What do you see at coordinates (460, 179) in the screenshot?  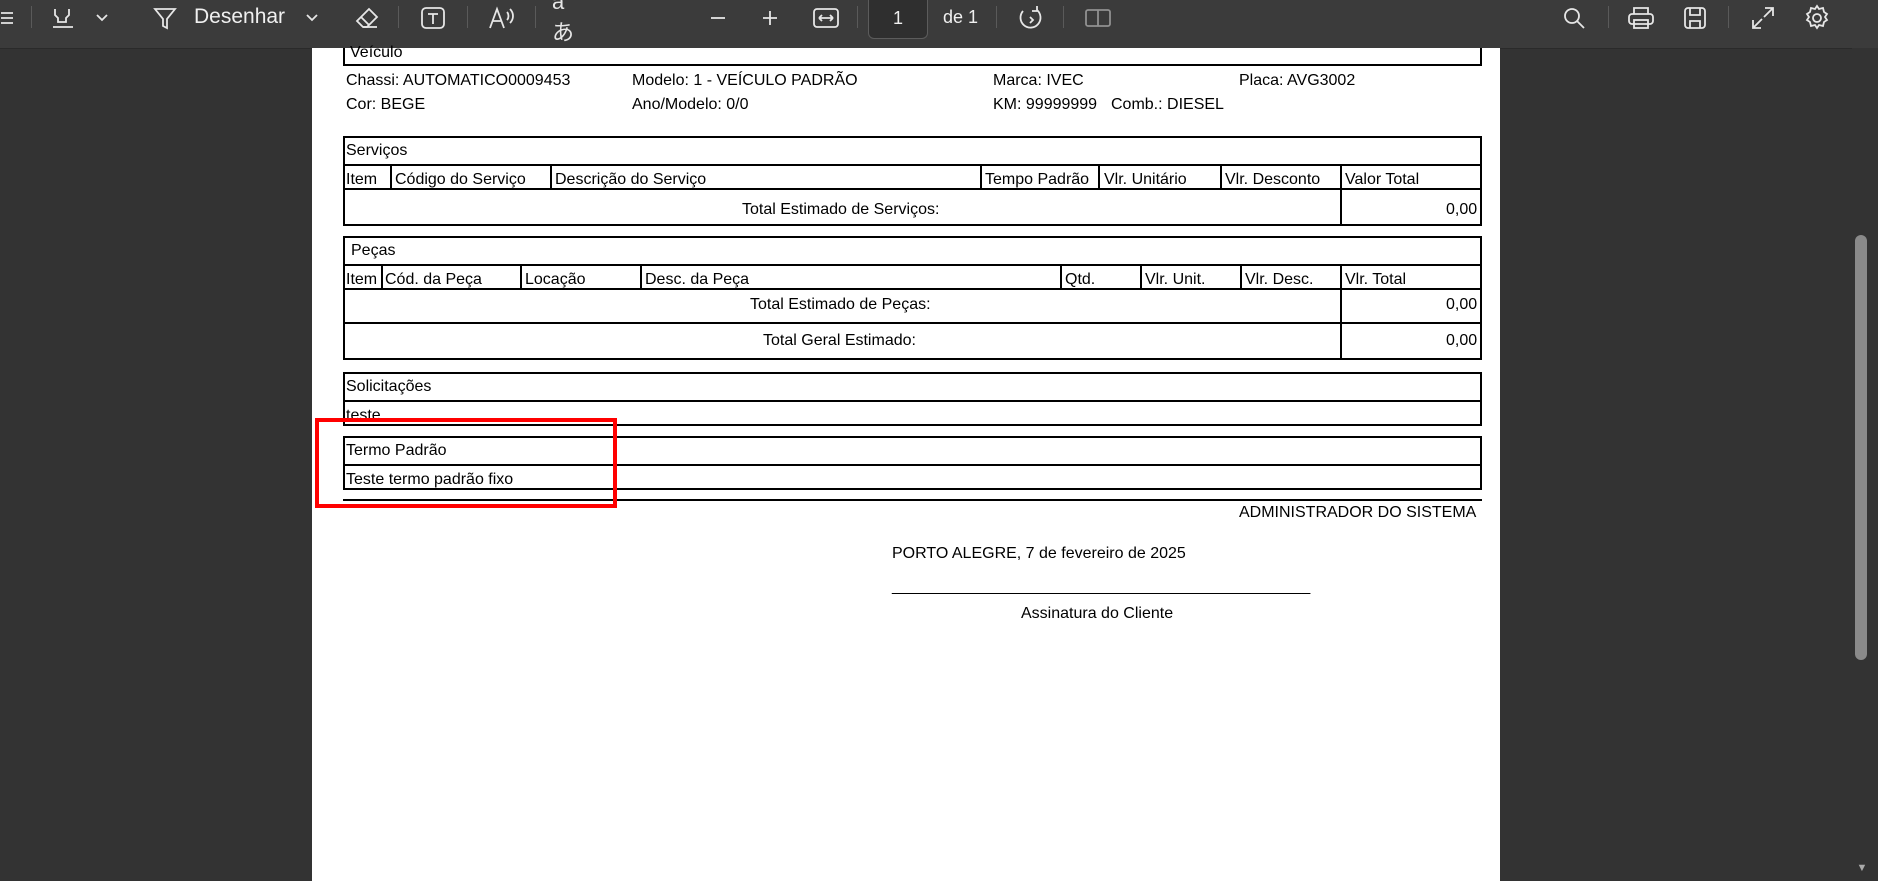 I see `servicos-col-codigo: Código do Serviço` at bounding box center [460, 179].